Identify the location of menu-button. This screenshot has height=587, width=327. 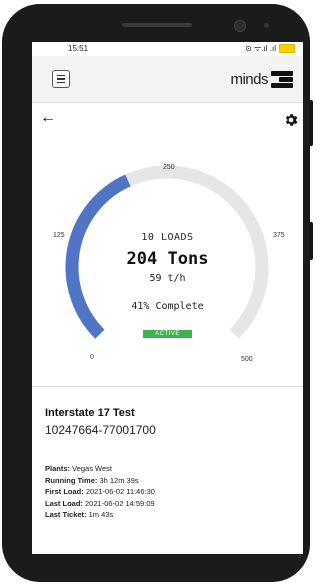
(61, 79).